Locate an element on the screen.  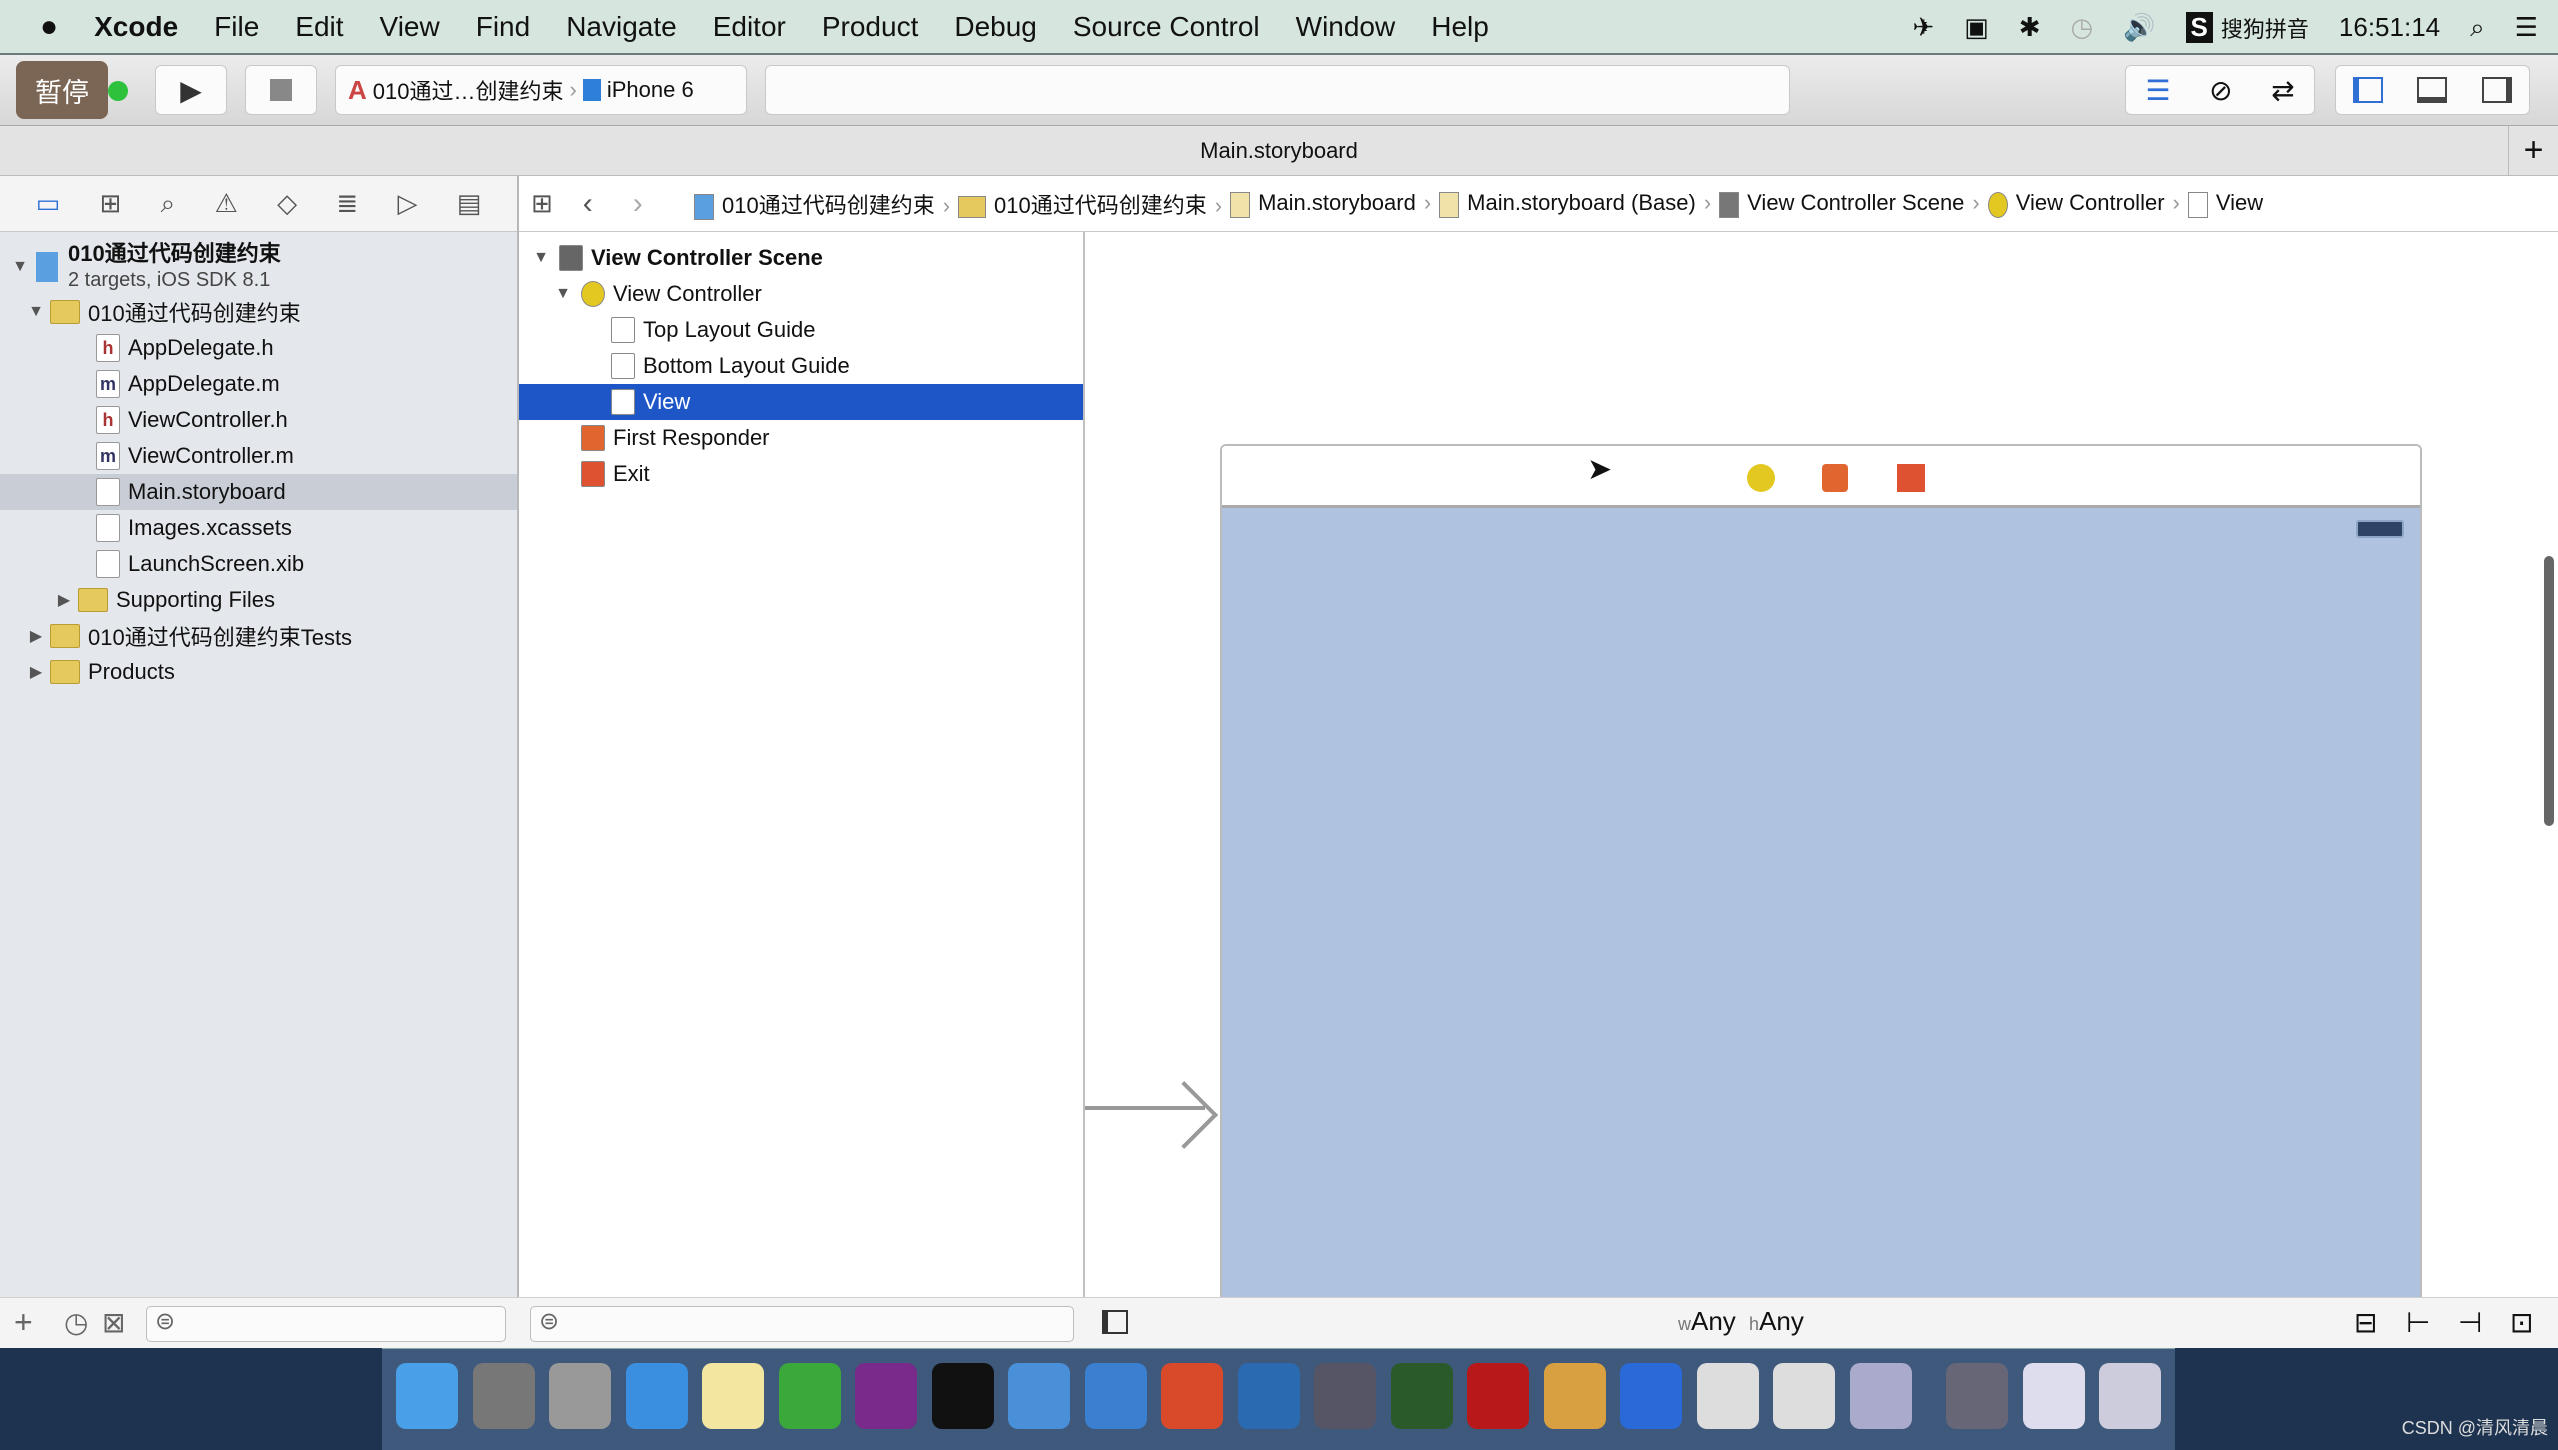
navigator-item: LaunchScreen.xib is located at coordinates (258, 564).